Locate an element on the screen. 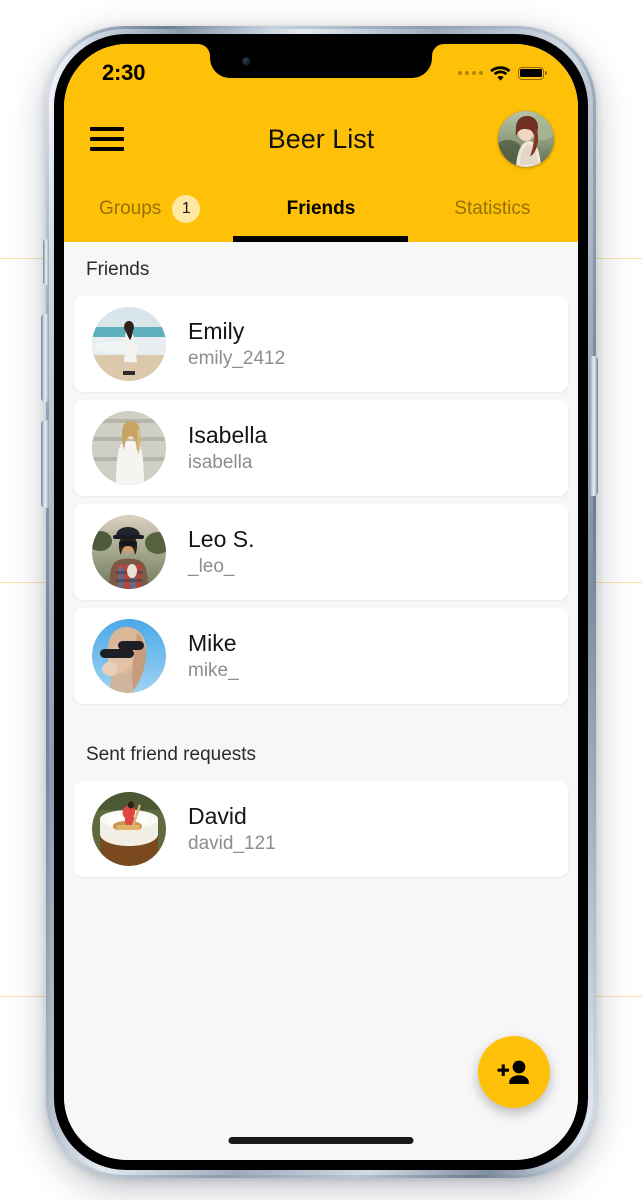  list-item: Isabella isabella is located at coordinates (321, 448).